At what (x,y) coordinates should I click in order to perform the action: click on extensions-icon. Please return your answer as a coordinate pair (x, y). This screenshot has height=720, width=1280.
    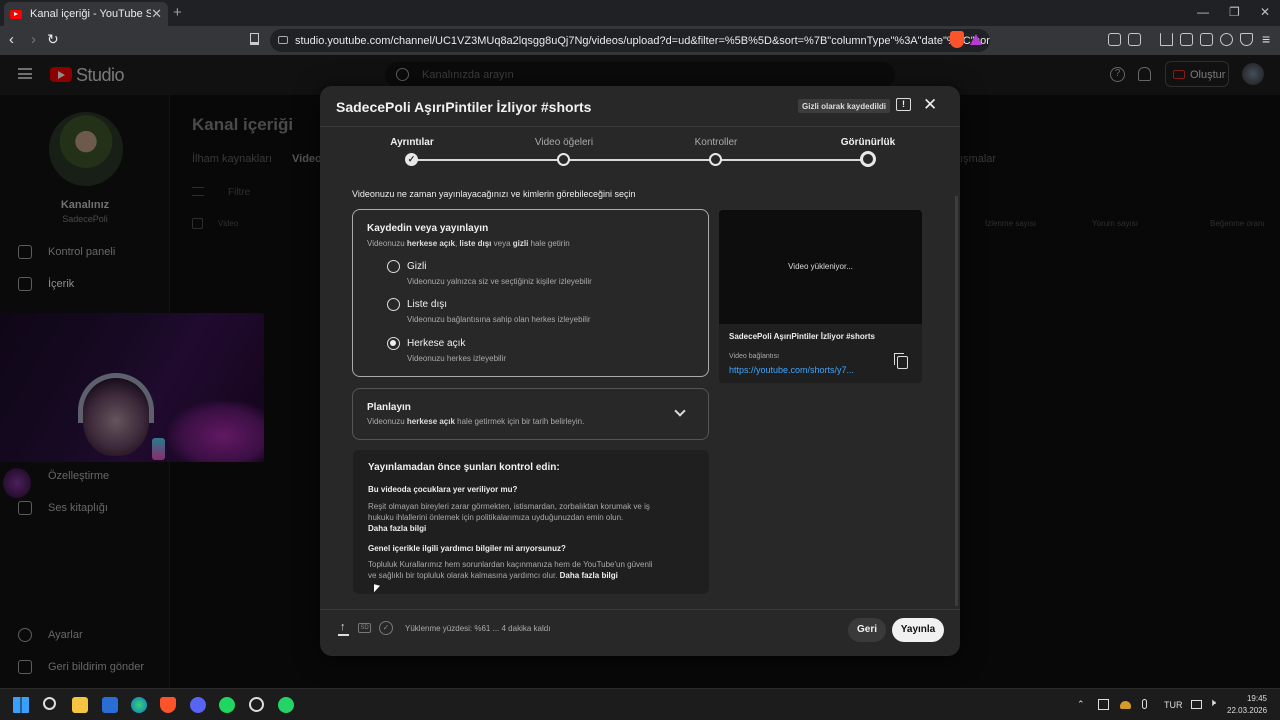
    Looking at the image, I should click on (1114, 39).